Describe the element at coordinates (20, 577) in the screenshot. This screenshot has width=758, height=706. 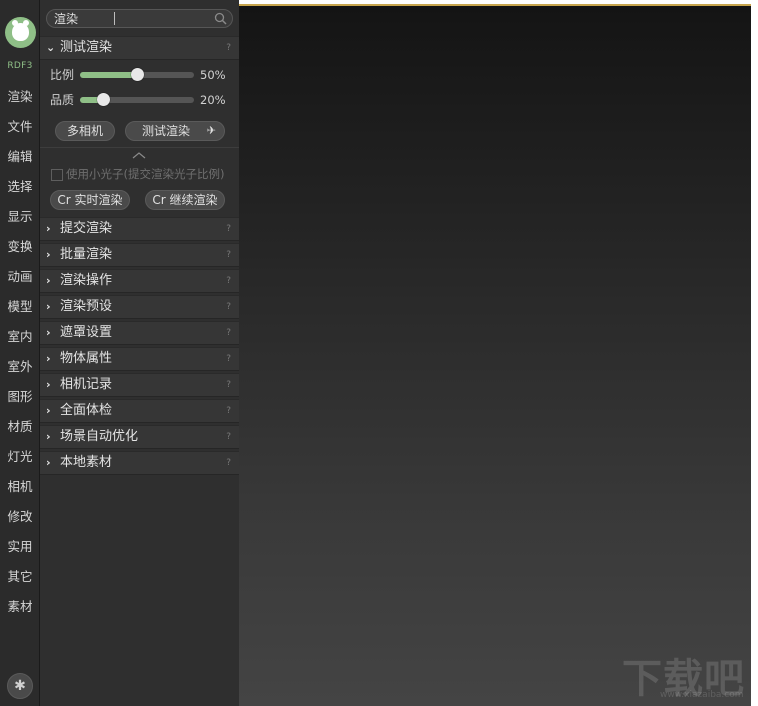
I see `rail-item-other: 其它` at that location.